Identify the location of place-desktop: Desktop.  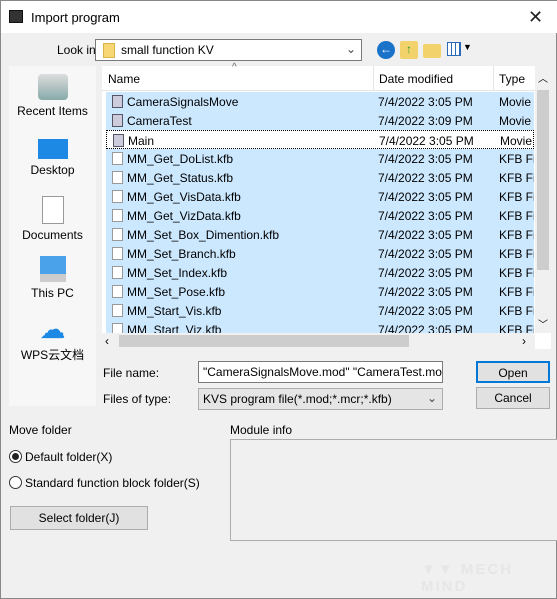
(52, 156).